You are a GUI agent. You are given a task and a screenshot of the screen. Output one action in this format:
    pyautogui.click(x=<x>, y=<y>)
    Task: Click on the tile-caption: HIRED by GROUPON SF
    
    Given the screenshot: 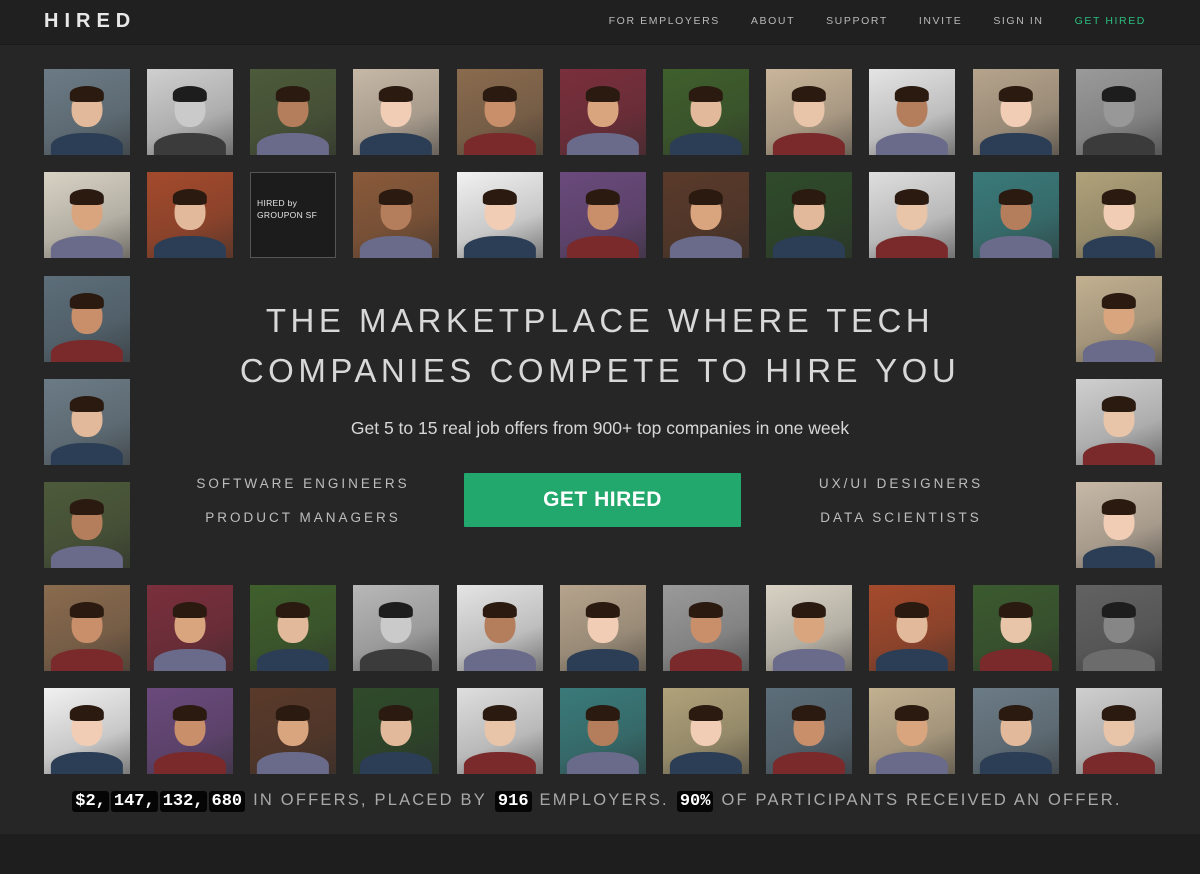 What is the action you would take?
    pyautogui.click(x=287, y=209)
    